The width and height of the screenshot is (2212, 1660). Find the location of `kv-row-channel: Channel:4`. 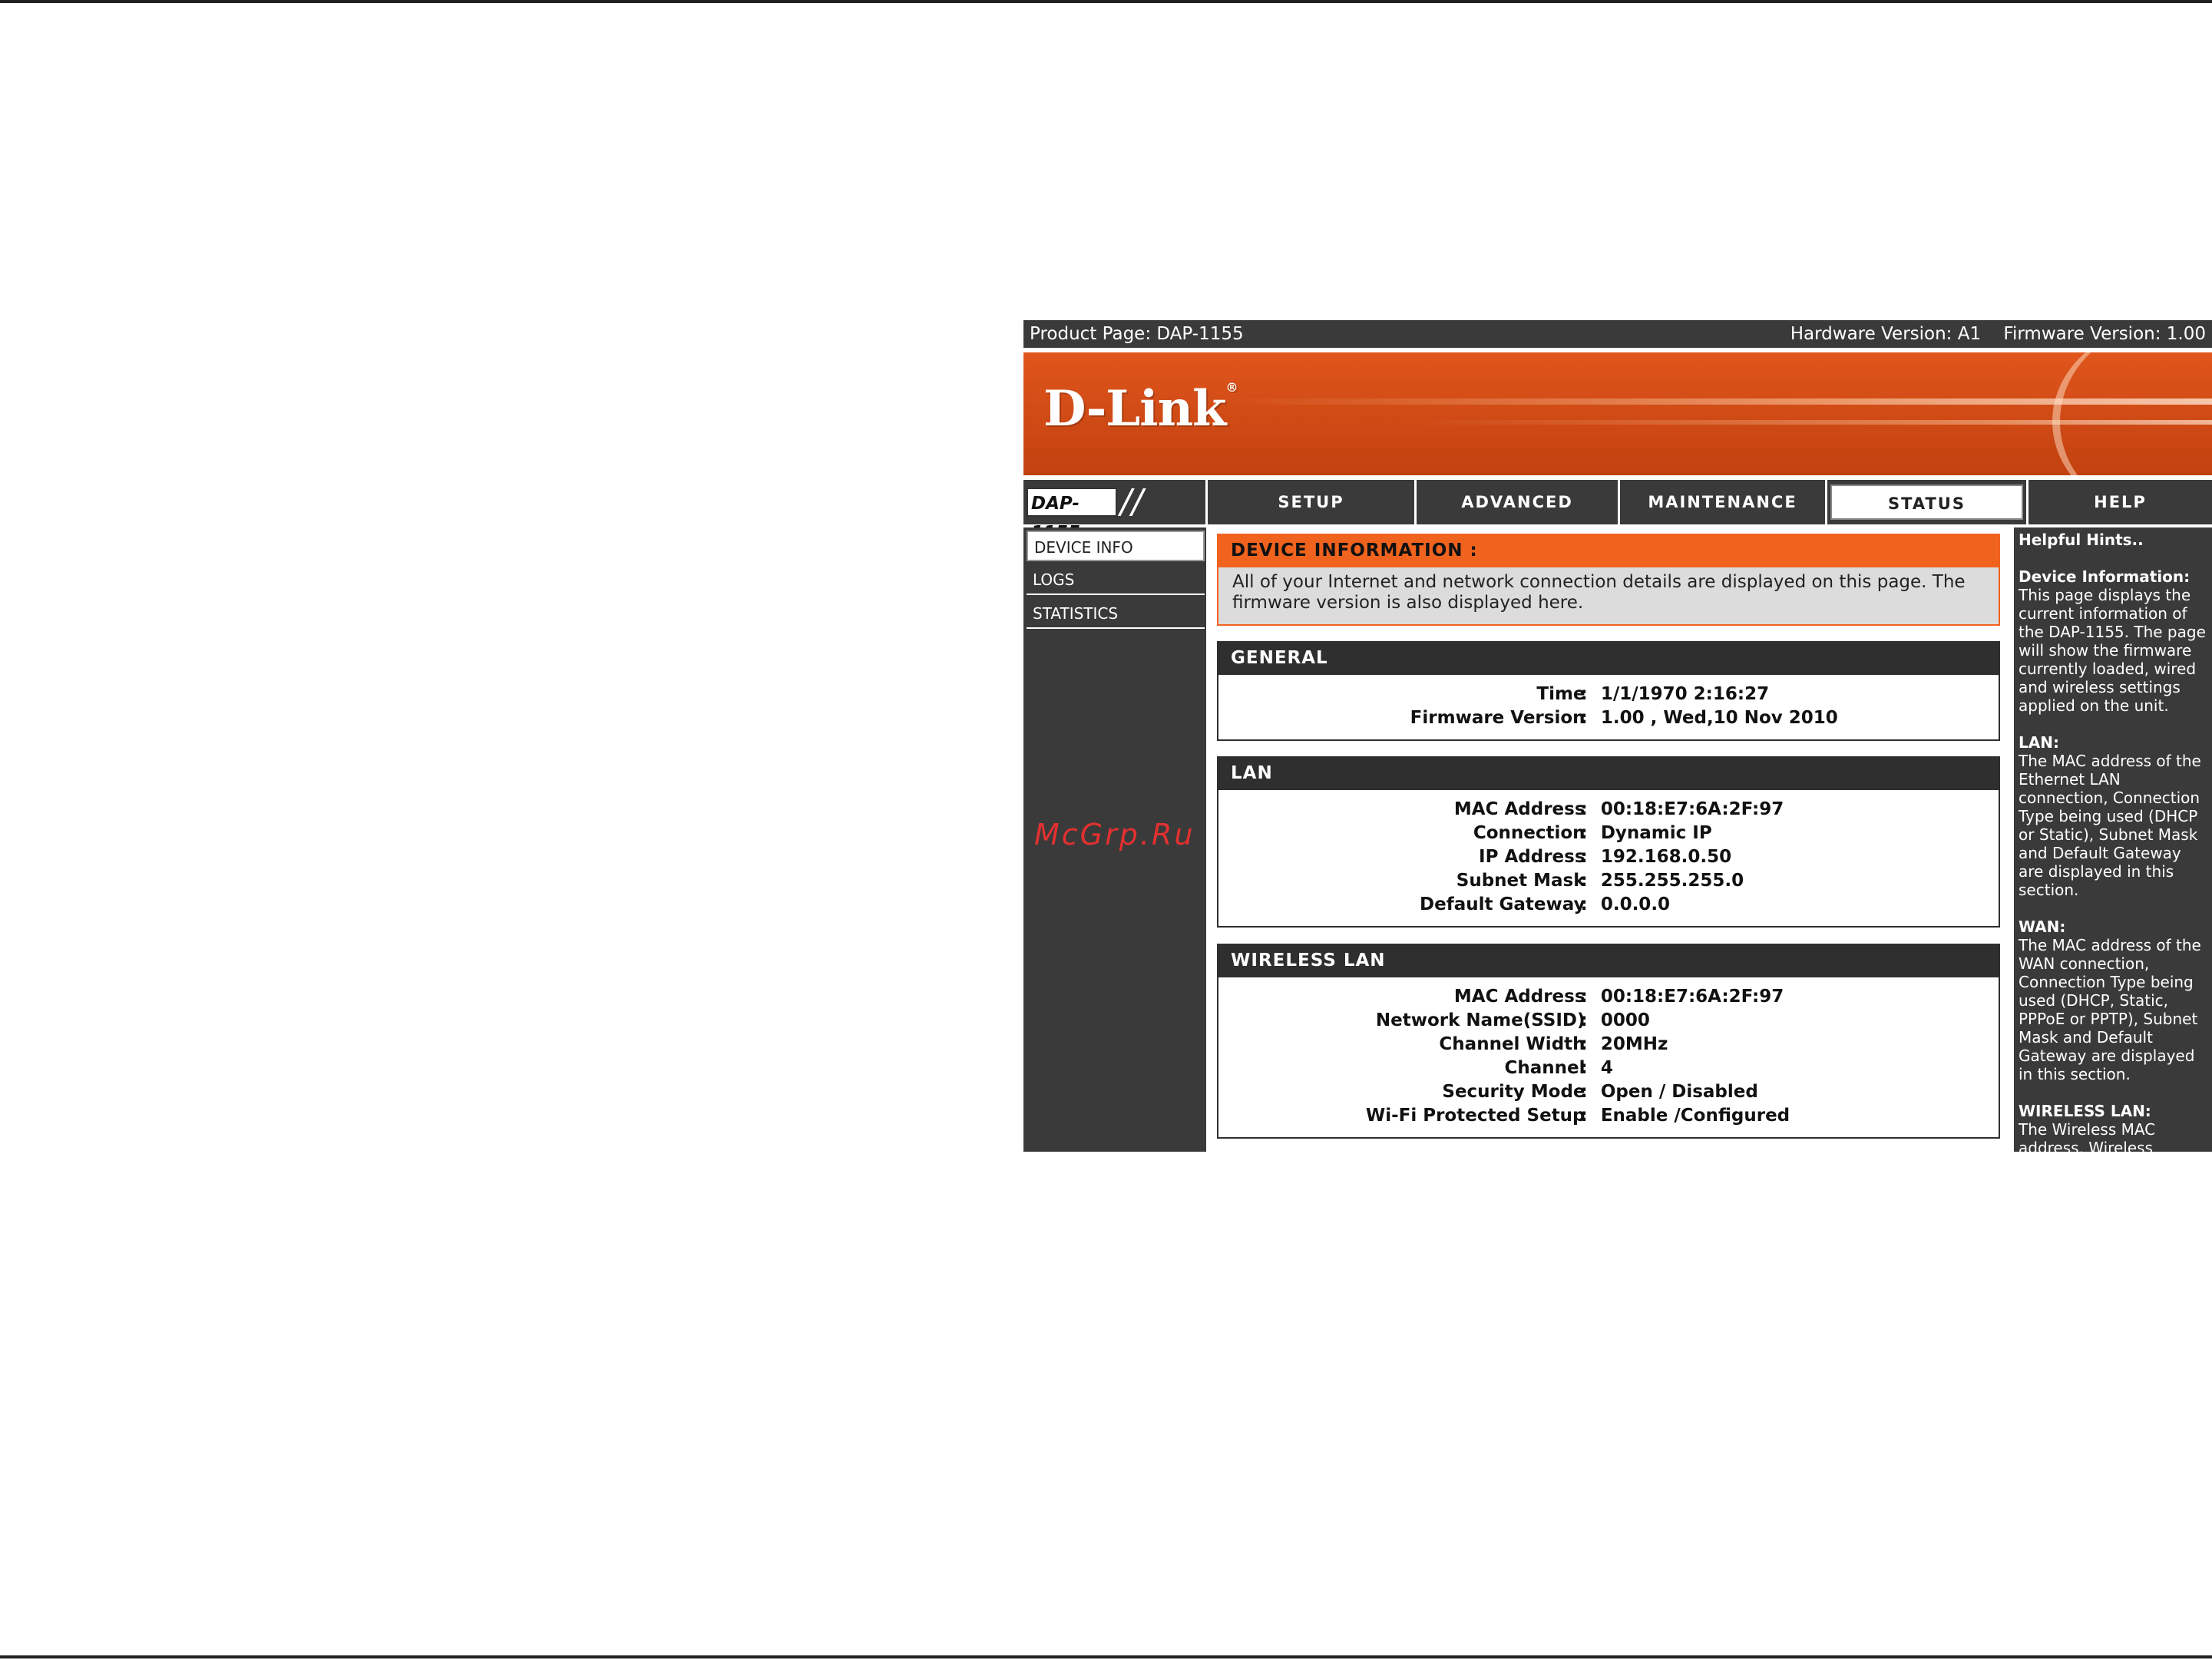

kv-row-channel: Channel:4 is located at coordinates (1609, 1070).